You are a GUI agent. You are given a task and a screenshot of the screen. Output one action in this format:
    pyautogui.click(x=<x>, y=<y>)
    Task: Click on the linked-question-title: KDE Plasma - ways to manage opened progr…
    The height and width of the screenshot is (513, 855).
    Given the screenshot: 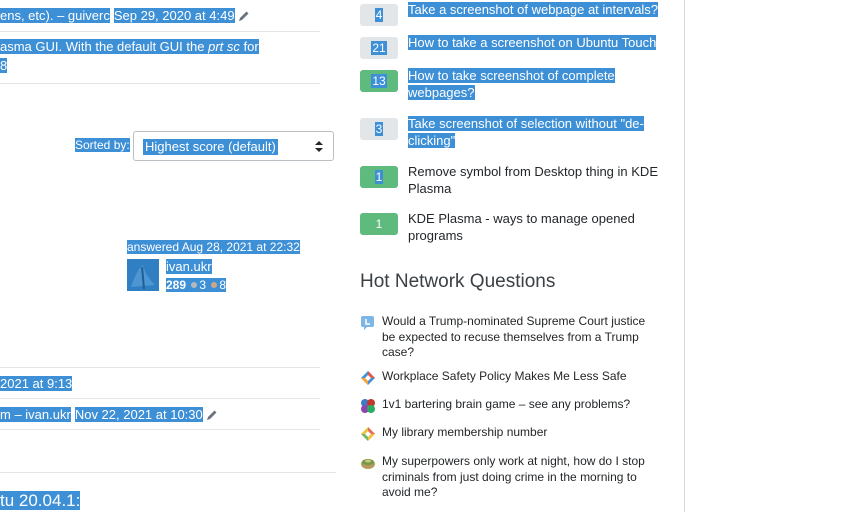 What is the action you would take?
    pyautogui.click(x=521, y=227)
    